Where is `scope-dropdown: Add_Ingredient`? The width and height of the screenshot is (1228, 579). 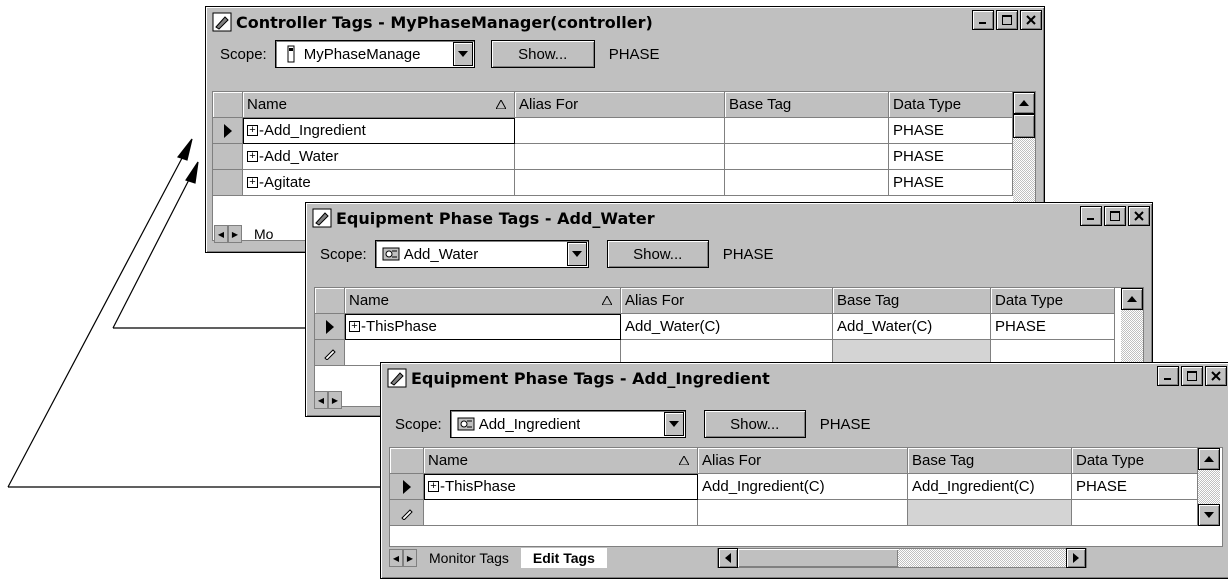
scope-dropdown: Add_Ingredient is located at coordinates (567, 424).